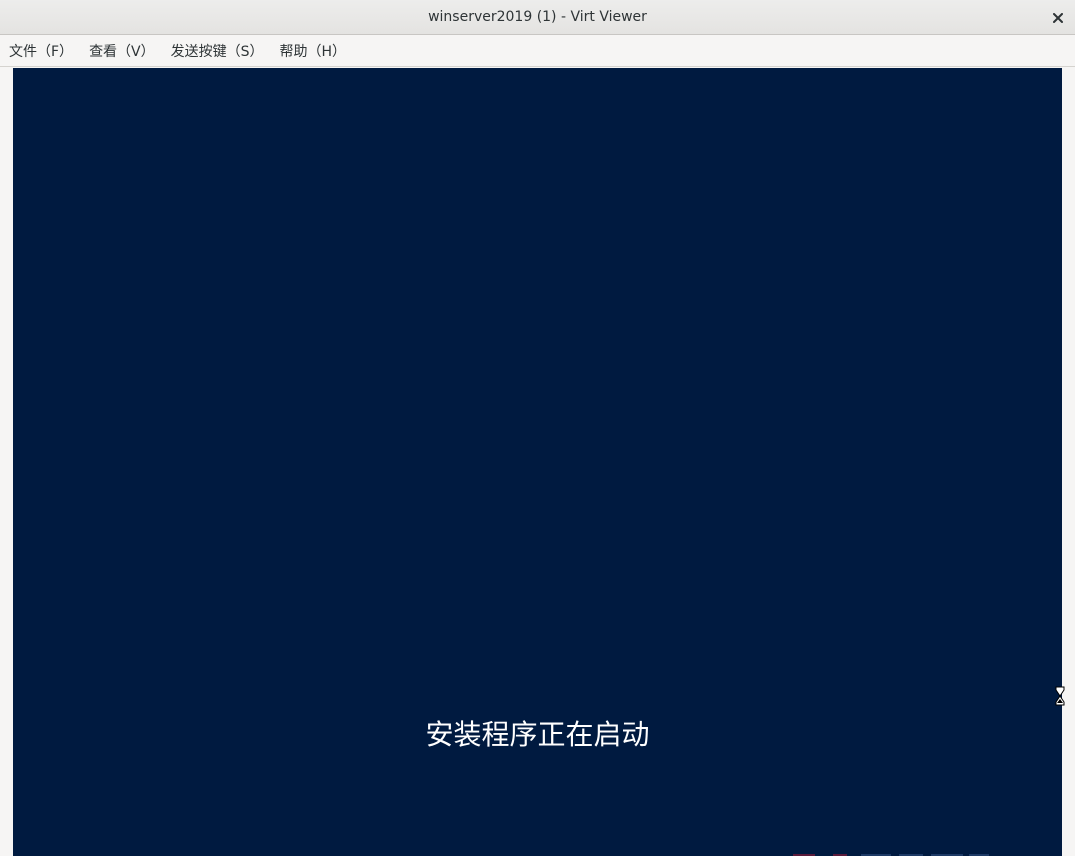  I want to click on menu-bar: 文件（F） 查看（V） 发送按键（S） 帮助（H）, so click(537, 51).